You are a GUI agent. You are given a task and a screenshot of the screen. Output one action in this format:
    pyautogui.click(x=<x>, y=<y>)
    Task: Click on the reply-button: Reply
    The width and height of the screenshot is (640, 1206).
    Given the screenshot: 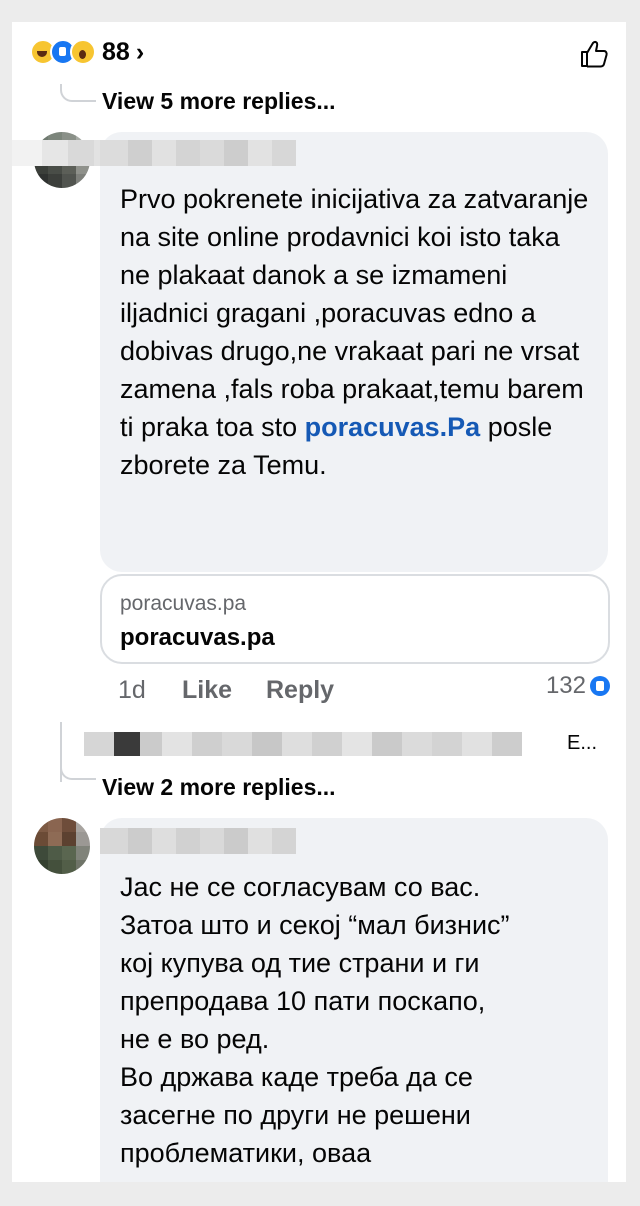 What is the action you would take?
    pyautogui.click(x=300, y=690)
    